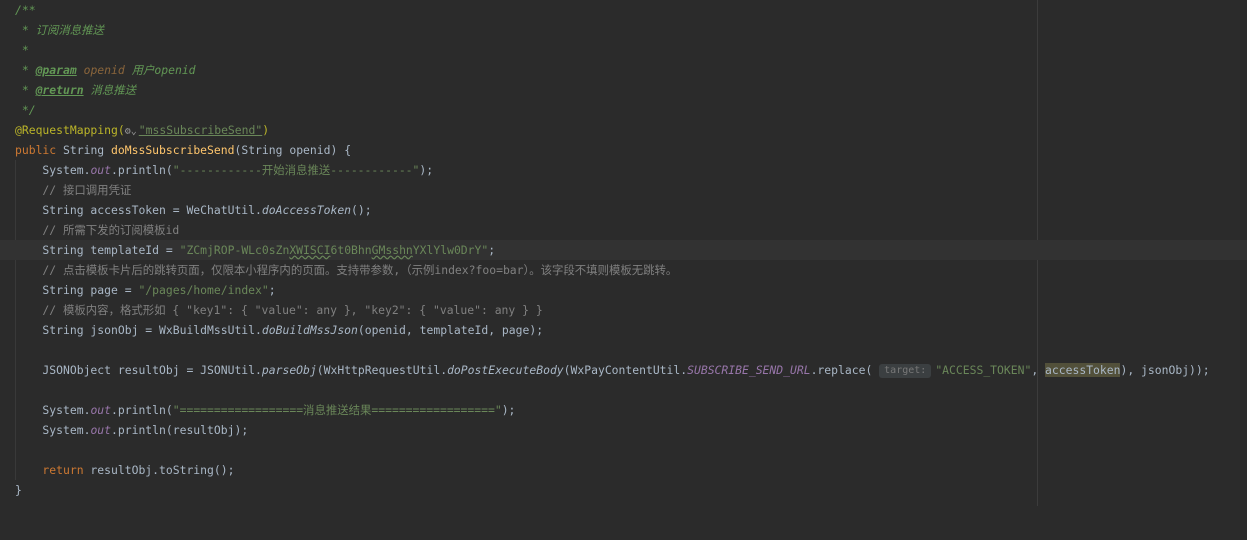 This screenshot has height=540, width=1247. I want to click on doc-comment: * 订阅消息推送, so click(59, 30).